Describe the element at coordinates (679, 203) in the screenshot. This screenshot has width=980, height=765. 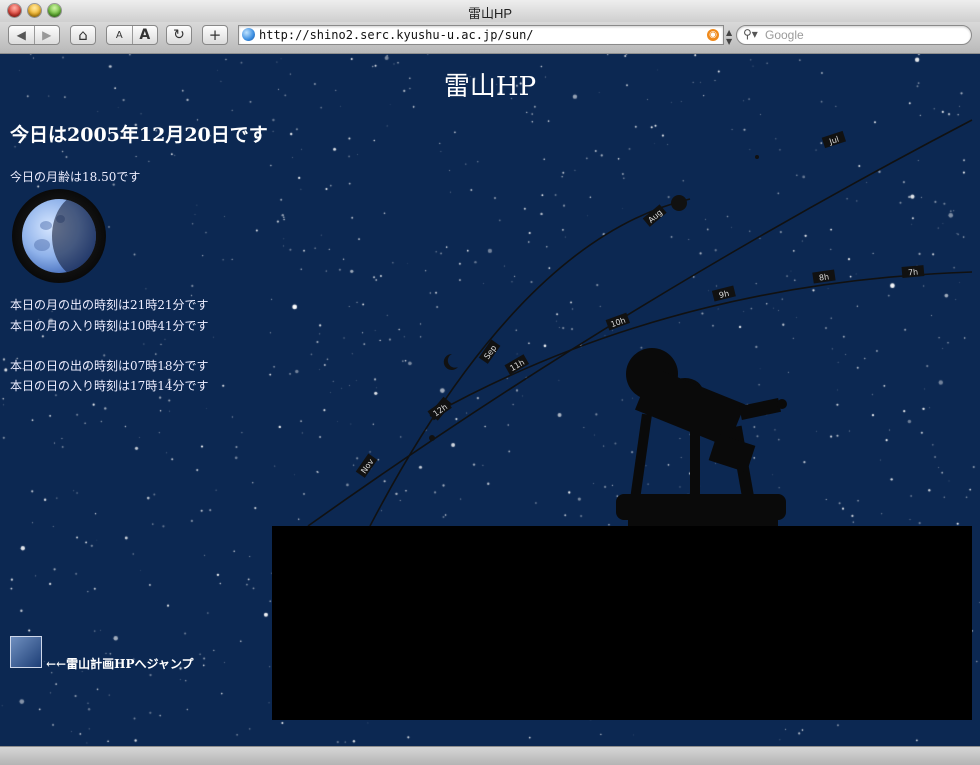
I see `moon-disc-marker` at that location.